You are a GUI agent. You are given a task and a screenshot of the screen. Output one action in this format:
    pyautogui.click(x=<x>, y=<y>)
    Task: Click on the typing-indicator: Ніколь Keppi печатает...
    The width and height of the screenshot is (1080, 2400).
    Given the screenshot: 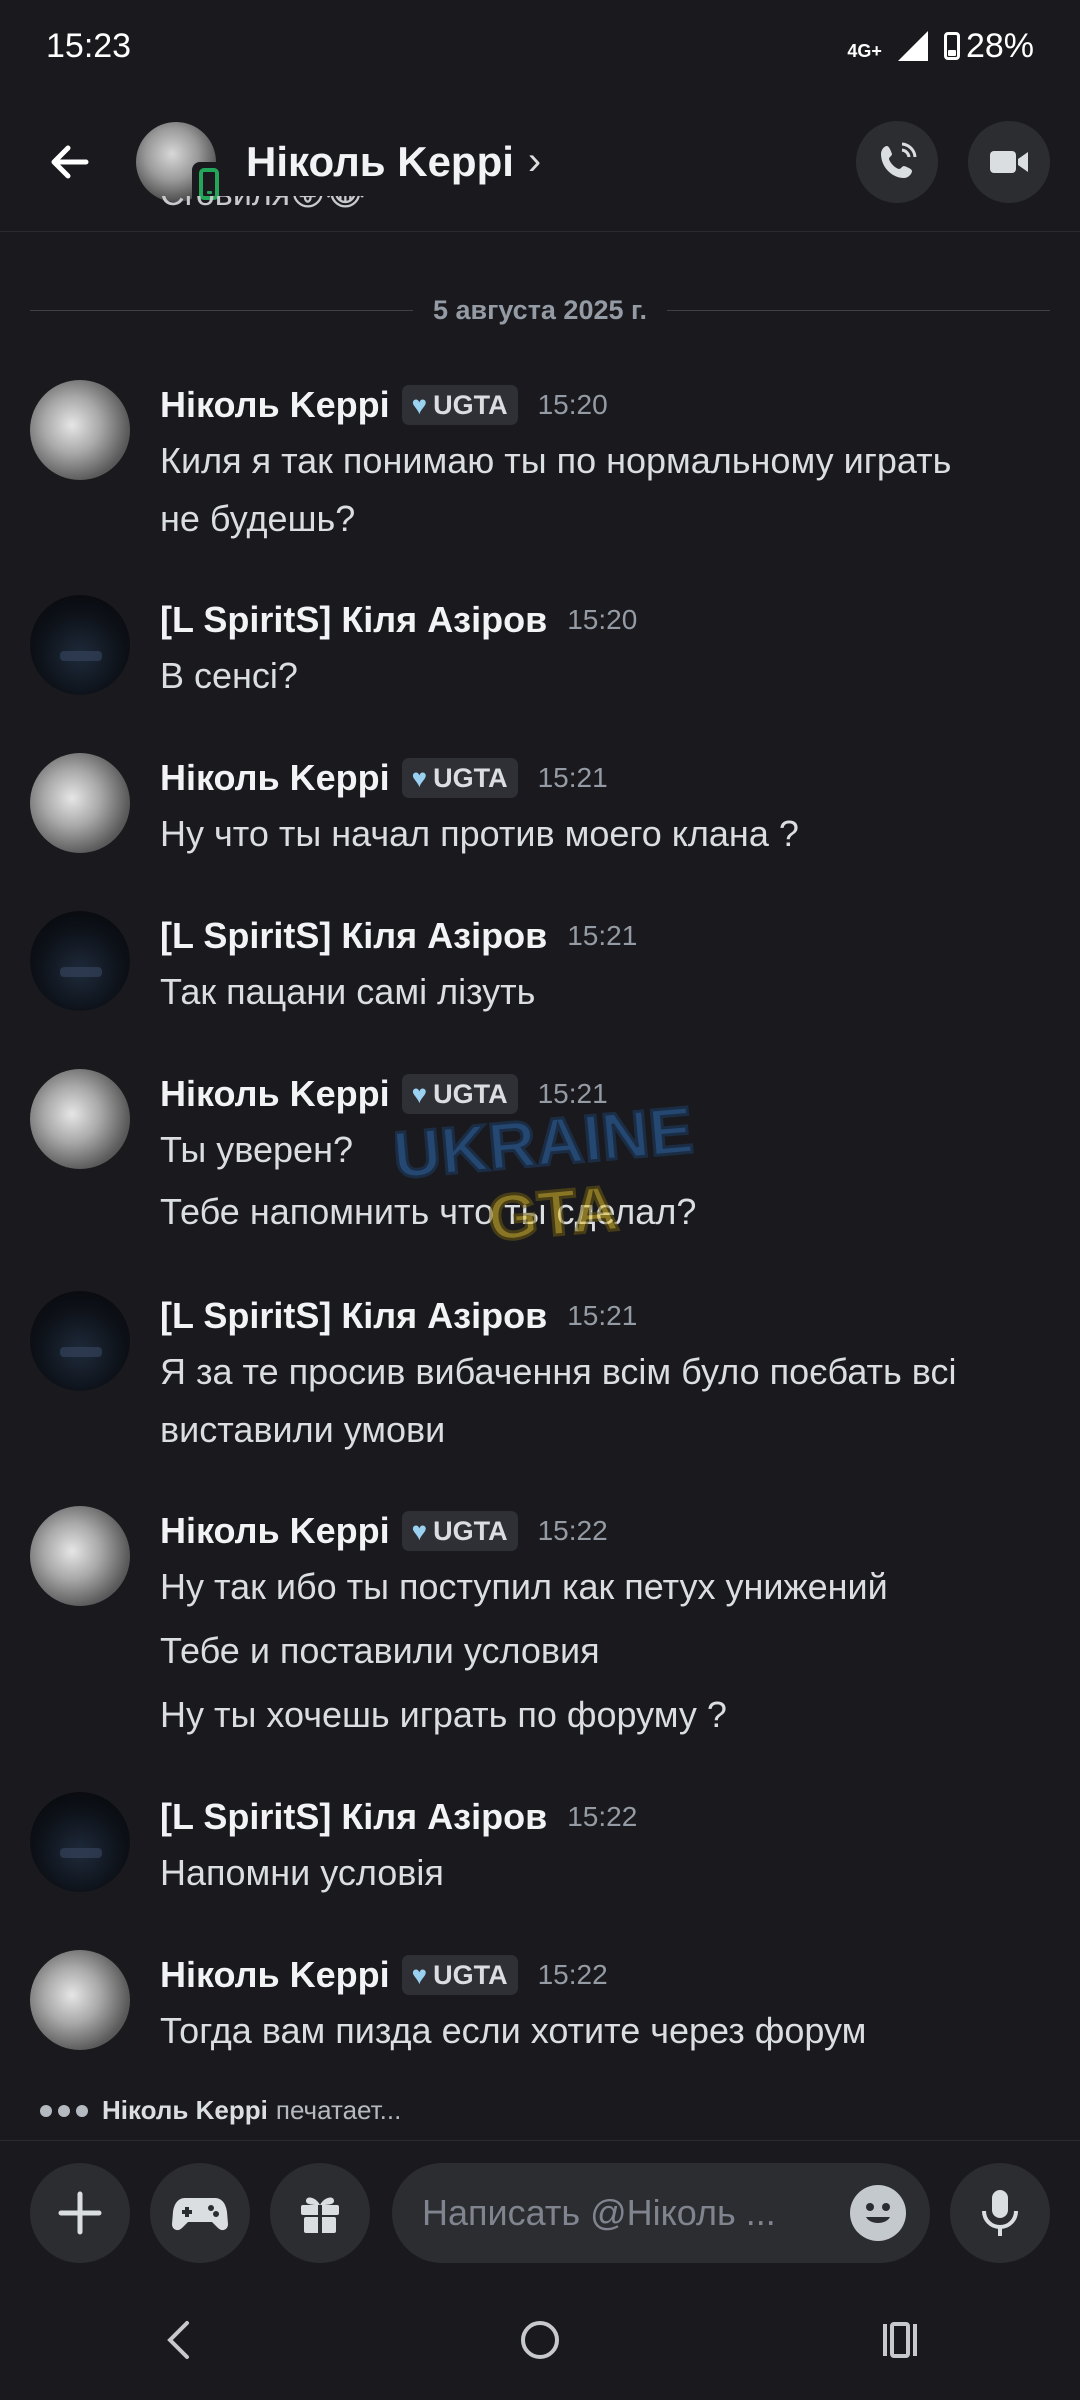 What is the action you would take?
    pyautogui.click(x=220, y=2110)
    